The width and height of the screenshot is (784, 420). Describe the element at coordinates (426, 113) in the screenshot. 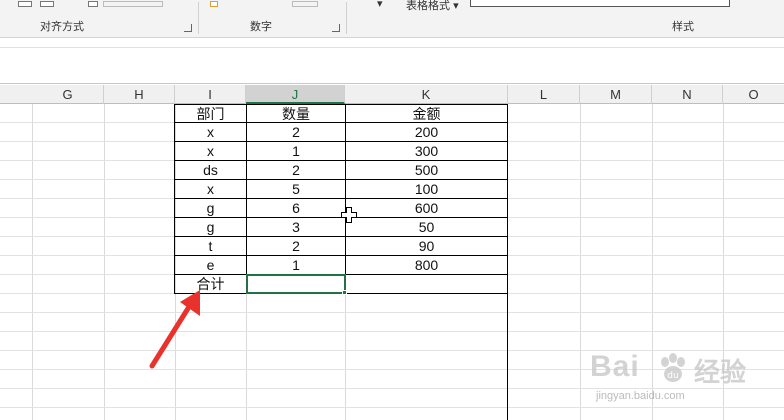

I see `header-cell-amount: 金额` at that location.